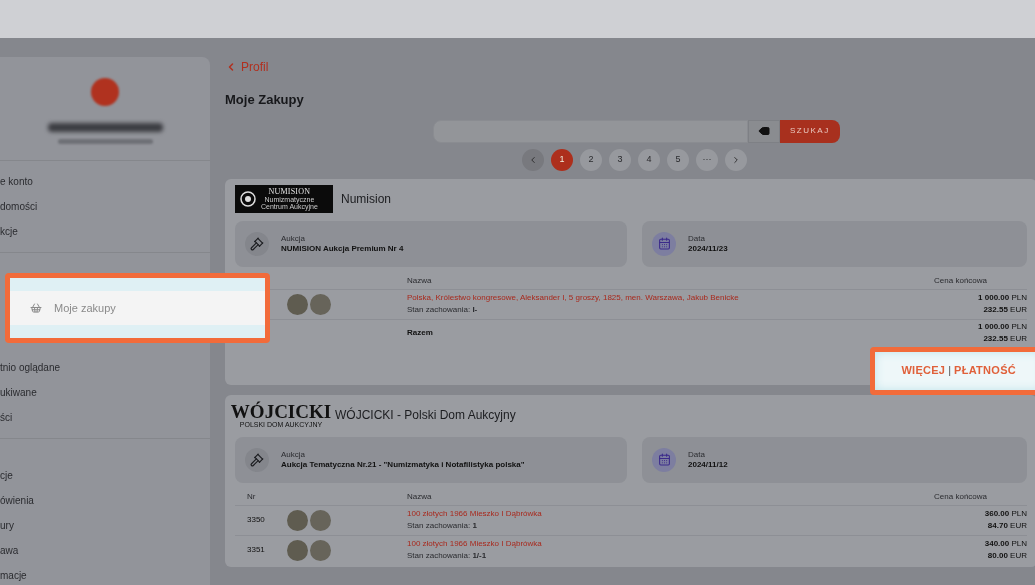 This screenshot has width=1035, height=585. I want to click on page-button: 1, so click(562, 159).